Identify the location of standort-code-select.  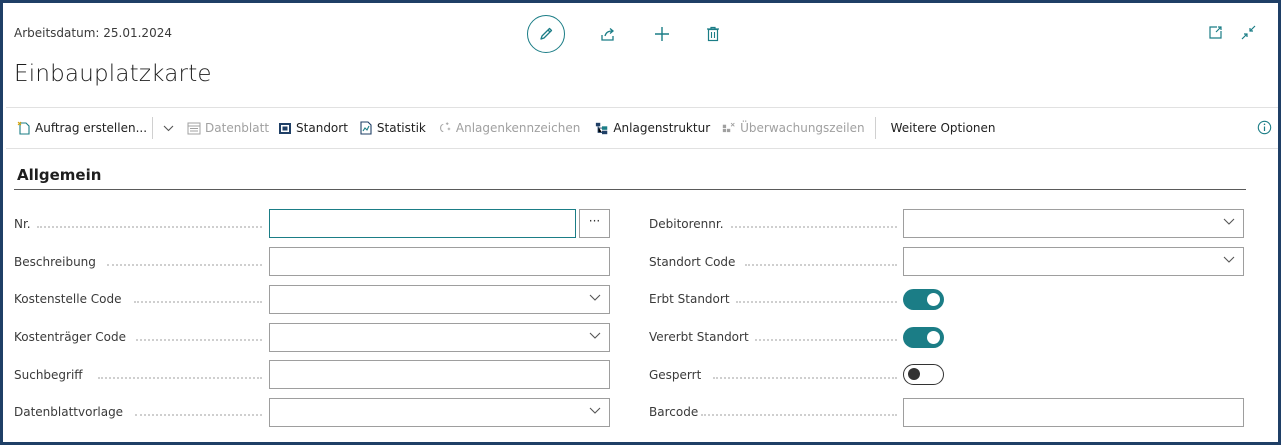
(1073, 261).